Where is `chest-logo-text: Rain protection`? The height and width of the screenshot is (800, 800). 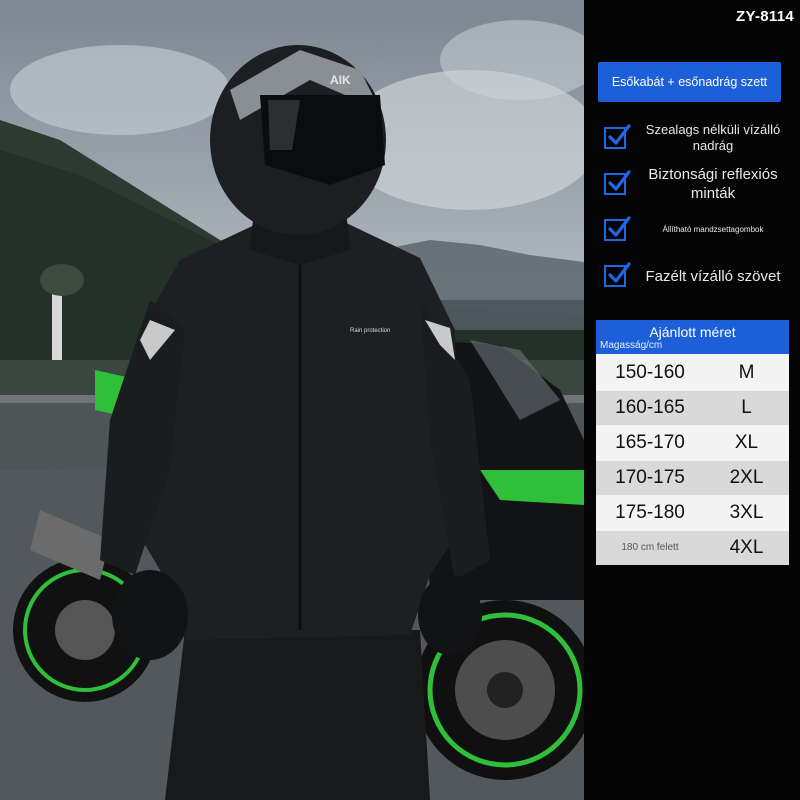 chest-logo-text: Rain protection is located at coordinates (370, 331).